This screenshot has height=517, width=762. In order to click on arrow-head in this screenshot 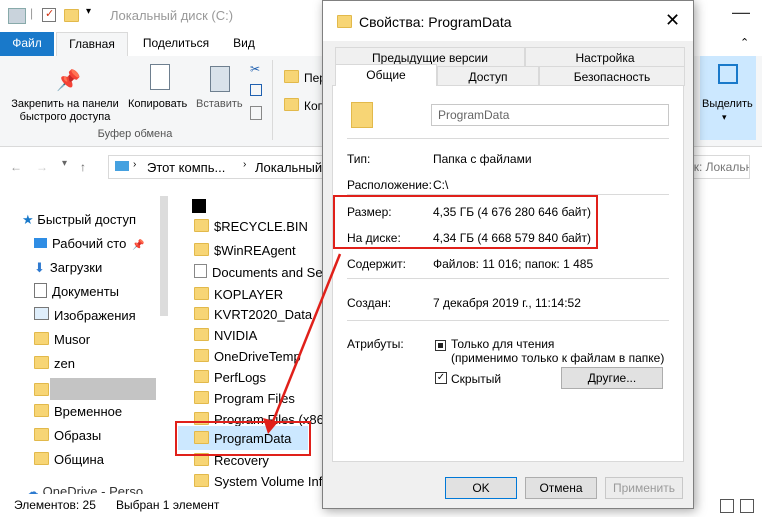, I will do `click(270, 426)`.